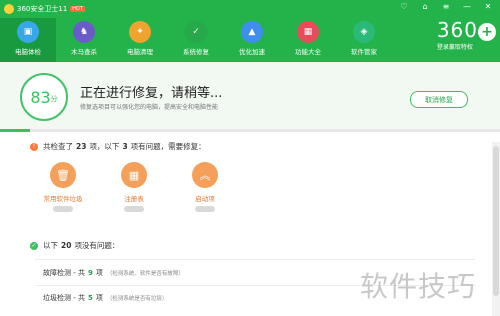 This screenshot has height=316, width=500. I want to click on ok-count: 20, so click(66, 245).